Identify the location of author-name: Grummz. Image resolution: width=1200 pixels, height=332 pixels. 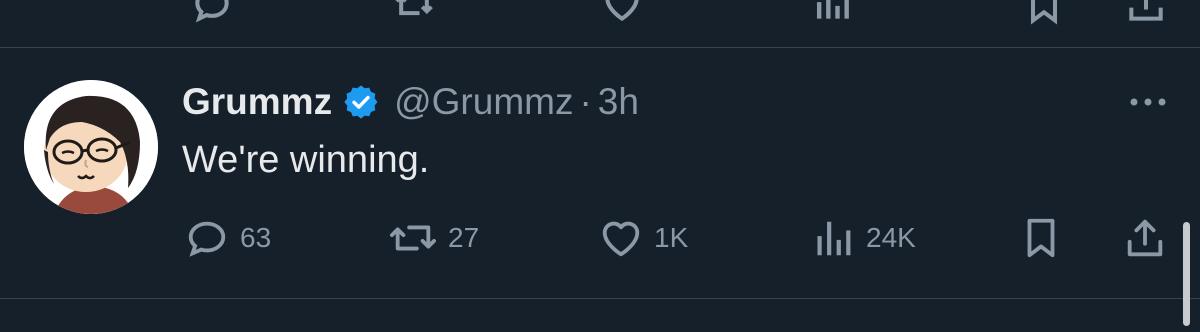
(257, 102).